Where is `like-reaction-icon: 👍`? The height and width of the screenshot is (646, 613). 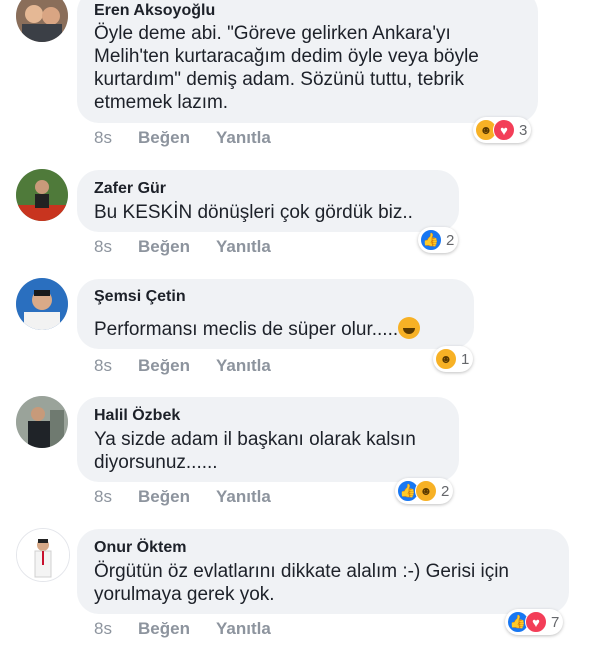 like-reaction-icon: 👍 is located at coordinates (431, 240).